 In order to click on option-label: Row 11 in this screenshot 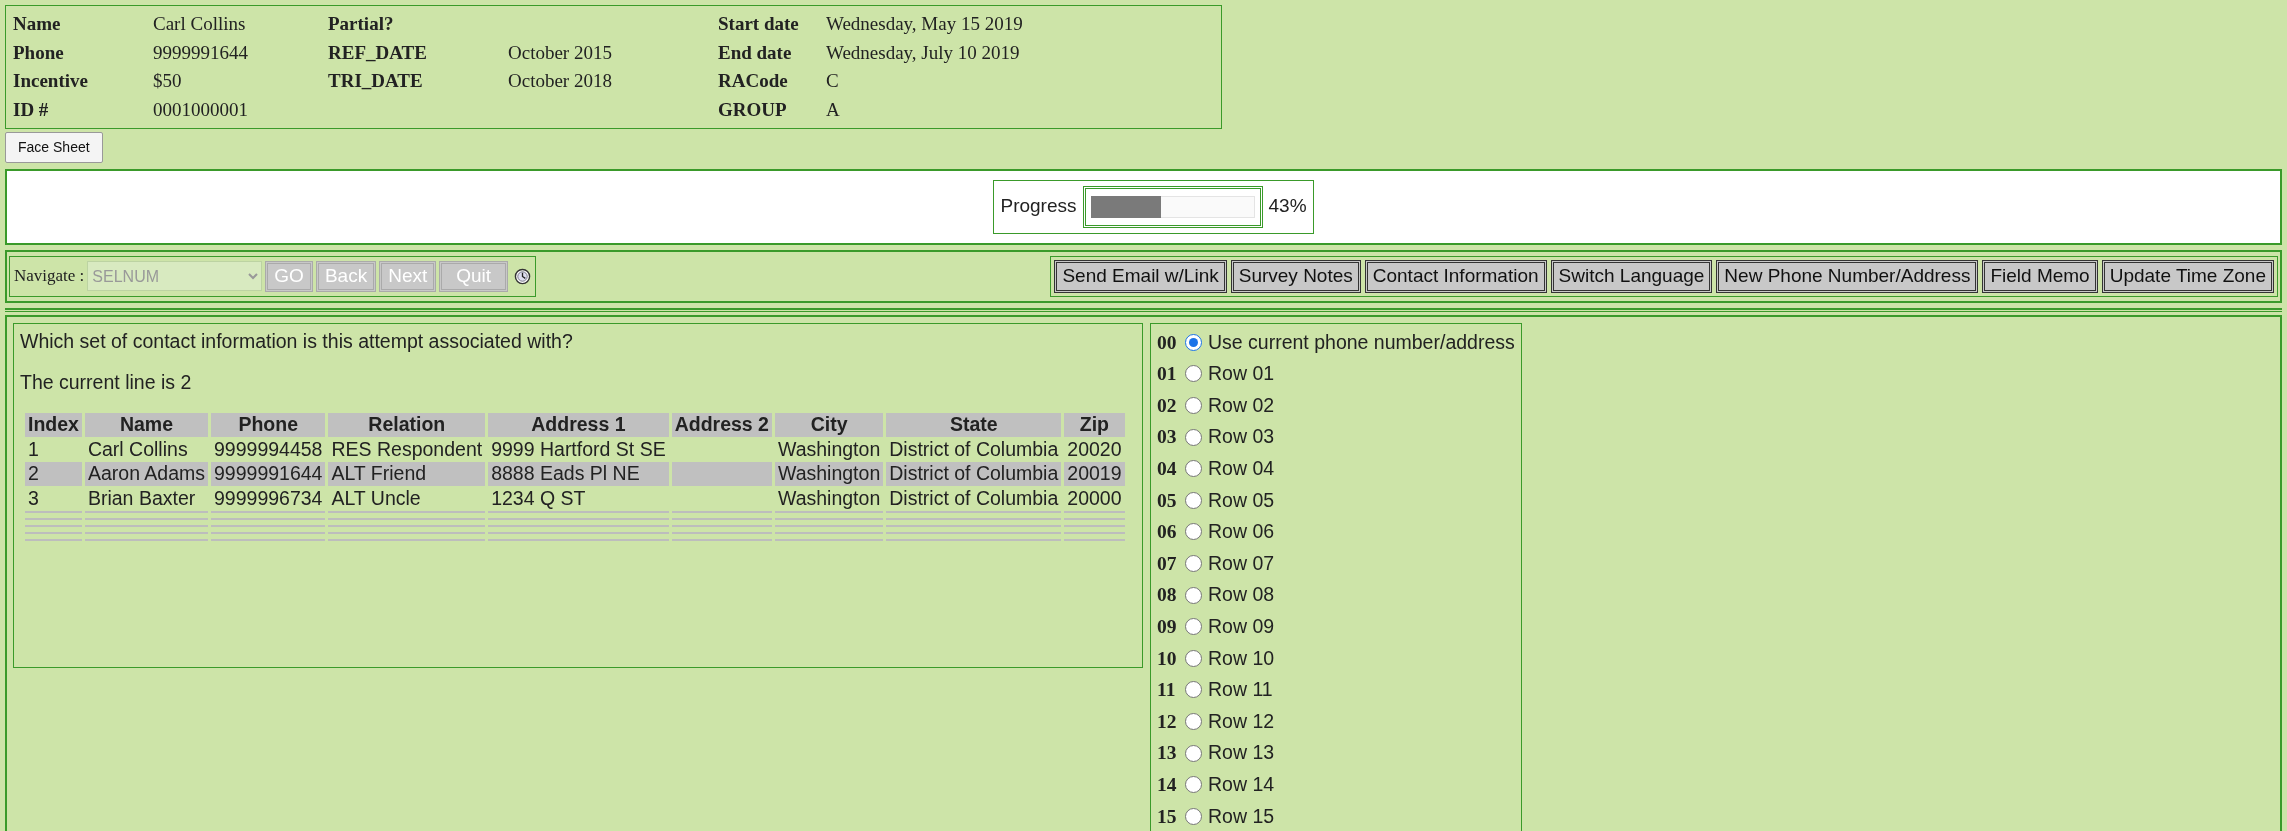, I will do `click(1240, 690)`.